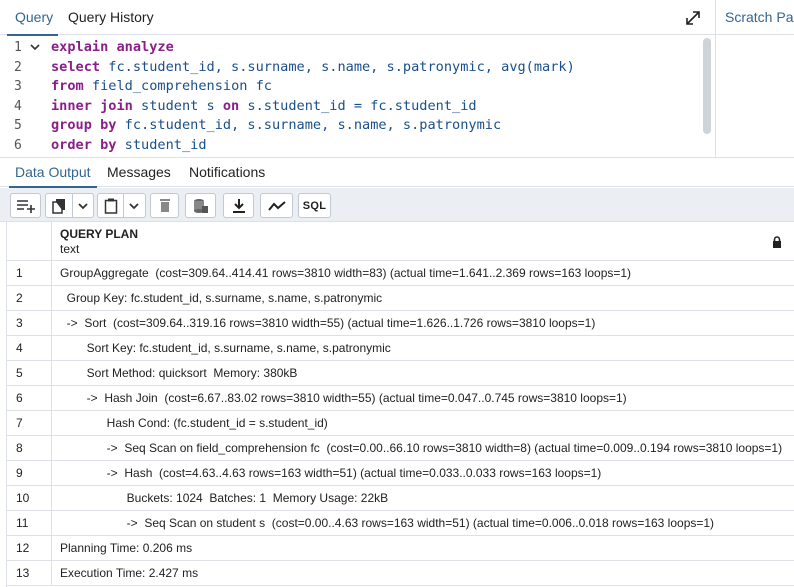  Describe the element at coordinates (29, 298) in the screenshot. I see `row-number: 2` at that location.